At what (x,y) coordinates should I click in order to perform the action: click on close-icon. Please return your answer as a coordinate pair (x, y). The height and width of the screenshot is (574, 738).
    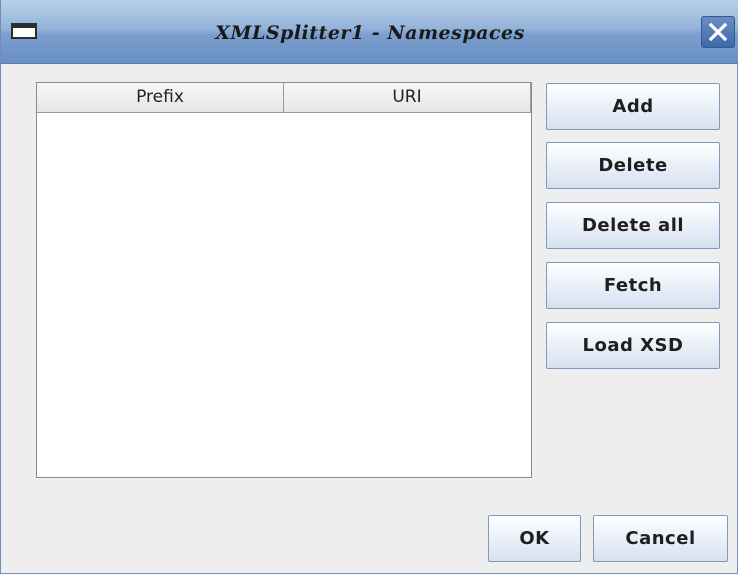
    Looking at the image, I should click on (718, 32).